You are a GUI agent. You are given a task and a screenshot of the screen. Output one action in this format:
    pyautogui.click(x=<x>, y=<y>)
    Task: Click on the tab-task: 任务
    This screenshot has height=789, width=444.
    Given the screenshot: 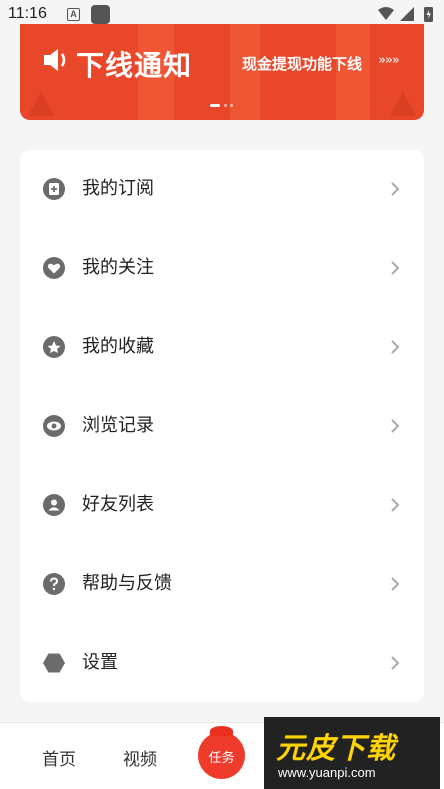 What is the action you would take?
    pyautogui.click(x=221, y=752)
    